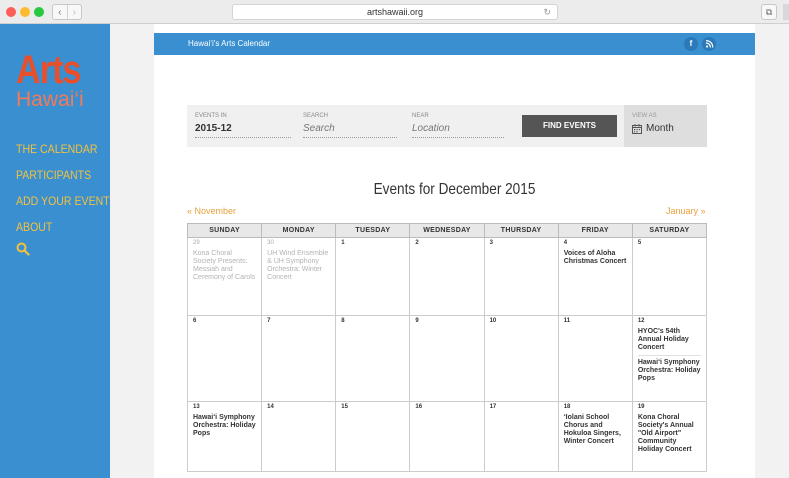 The image size is (789, 478). I want to click on day-cell: 2, so click(447, 276).